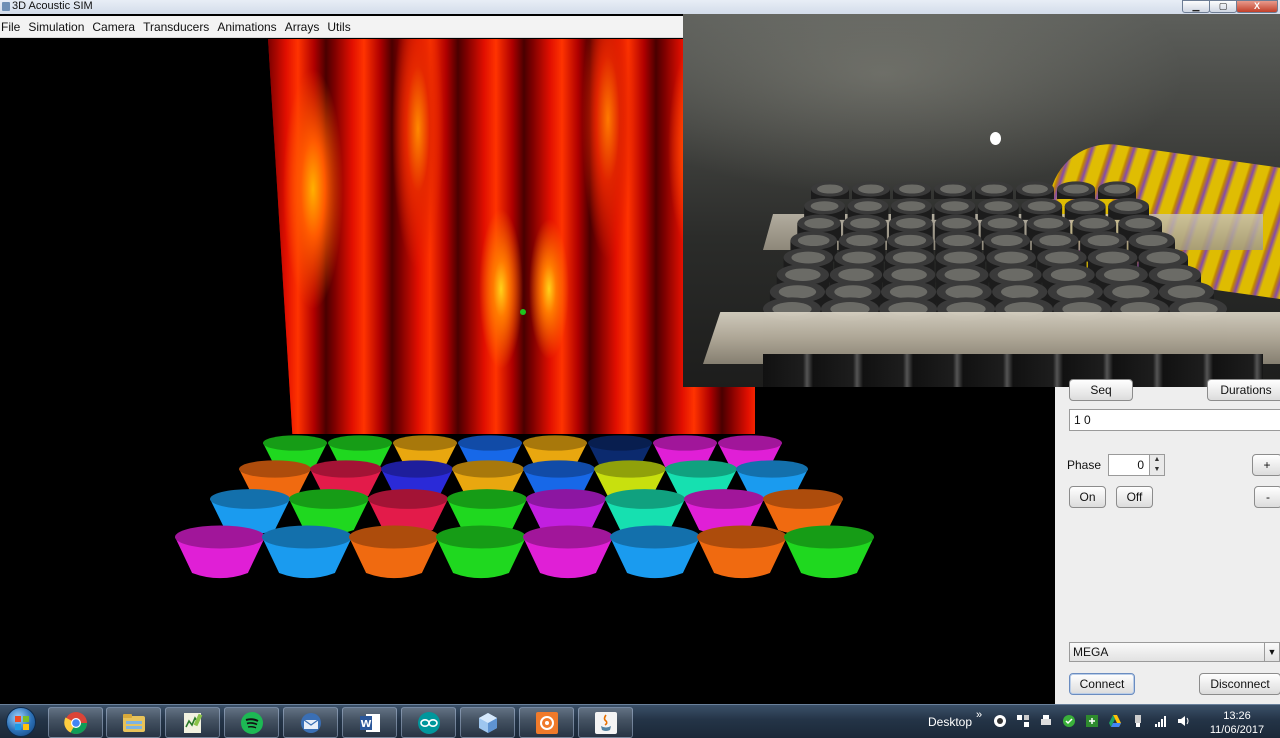 Image resolution: width=1280 pixels, height=738 pixels. I want to click on sequence-field: 1 0, so click(1174, 420).